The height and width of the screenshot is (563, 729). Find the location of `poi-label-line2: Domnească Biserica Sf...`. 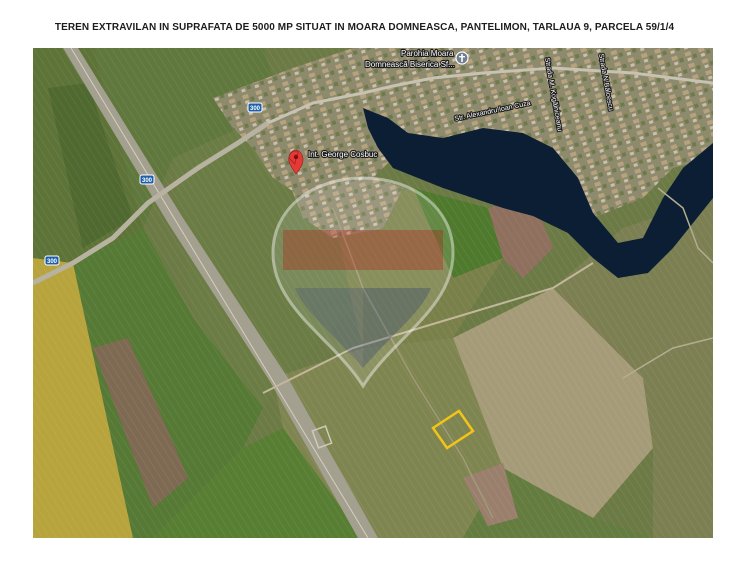

poi-label-line2: Domnească Biserica Sf... is located at coordinates (410, 64).